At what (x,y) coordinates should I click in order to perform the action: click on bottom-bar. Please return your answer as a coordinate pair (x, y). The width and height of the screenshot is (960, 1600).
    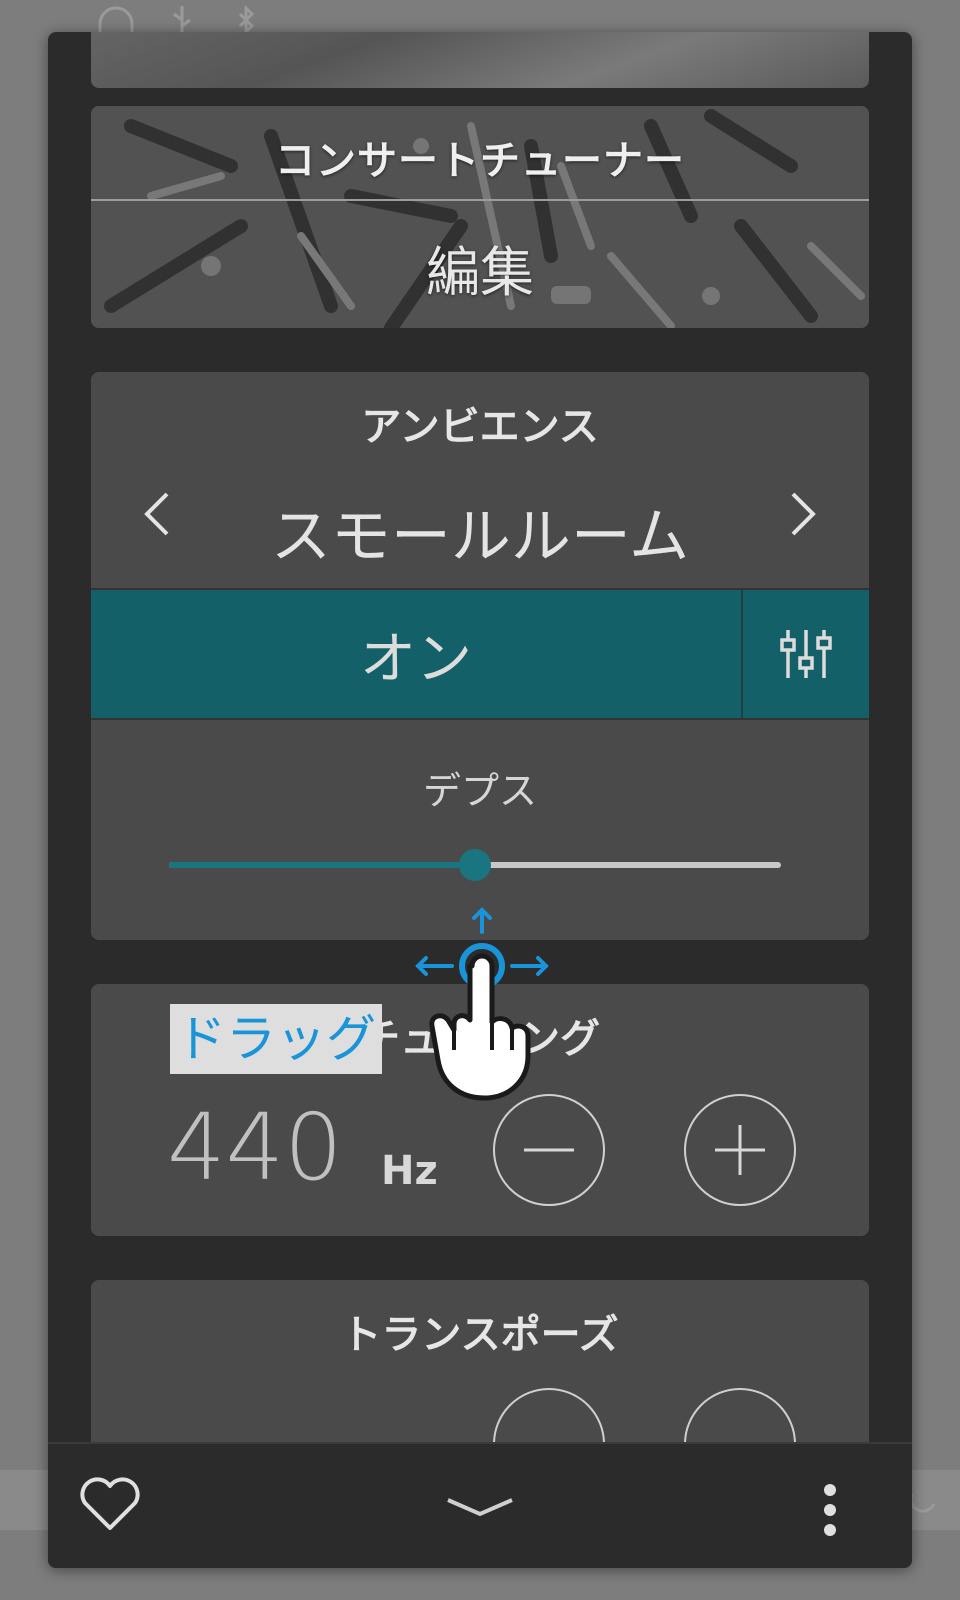
    Looking at the image, I should click on (480, 1505).